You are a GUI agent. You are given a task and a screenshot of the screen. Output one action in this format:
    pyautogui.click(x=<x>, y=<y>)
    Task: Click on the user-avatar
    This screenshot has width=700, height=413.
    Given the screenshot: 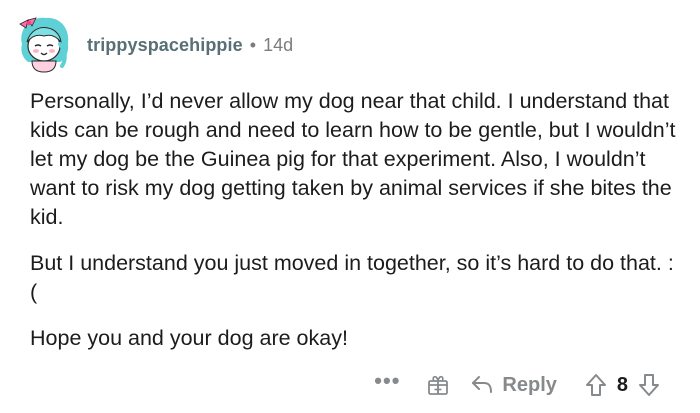 What is the action you would take?
    pyautogui.click(x=44, y=45)
    